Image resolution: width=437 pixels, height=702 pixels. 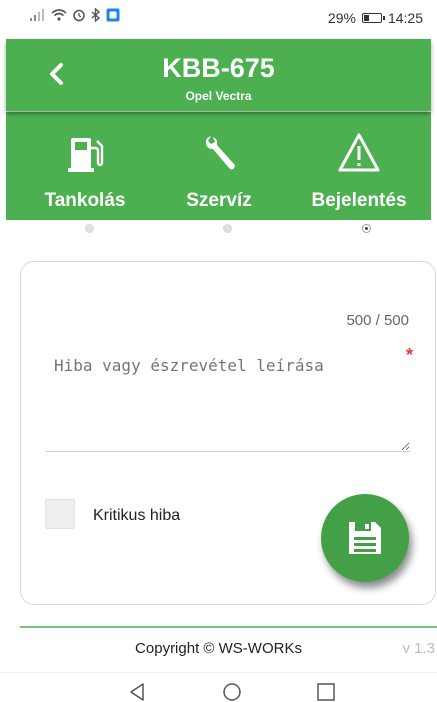 I want to click on license-plate-title: KBB-675, so click(x=218, y=68).